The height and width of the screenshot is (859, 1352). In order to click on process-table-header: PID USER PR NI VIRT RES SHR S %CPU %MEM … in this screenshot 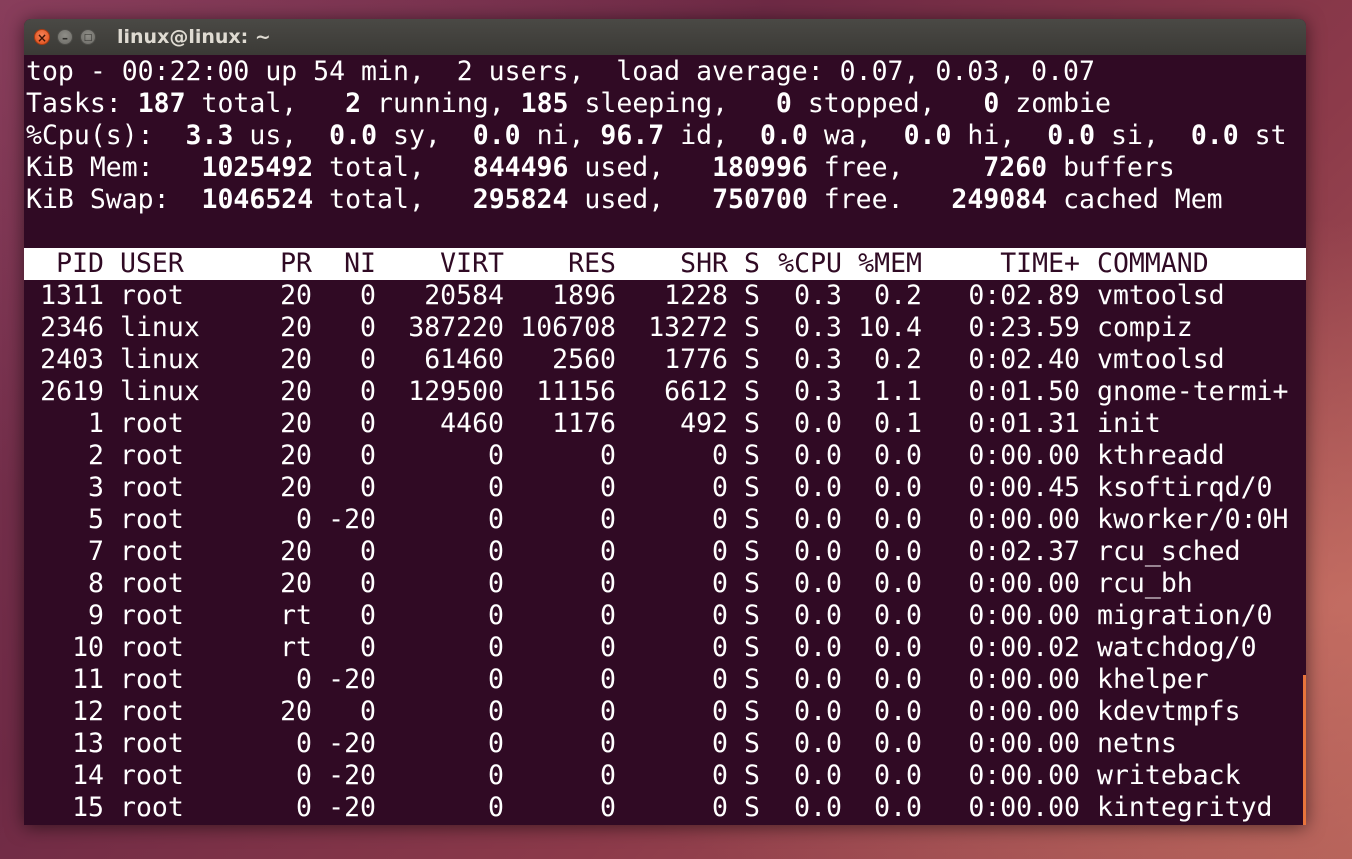, I will do `click(665, 264)`.